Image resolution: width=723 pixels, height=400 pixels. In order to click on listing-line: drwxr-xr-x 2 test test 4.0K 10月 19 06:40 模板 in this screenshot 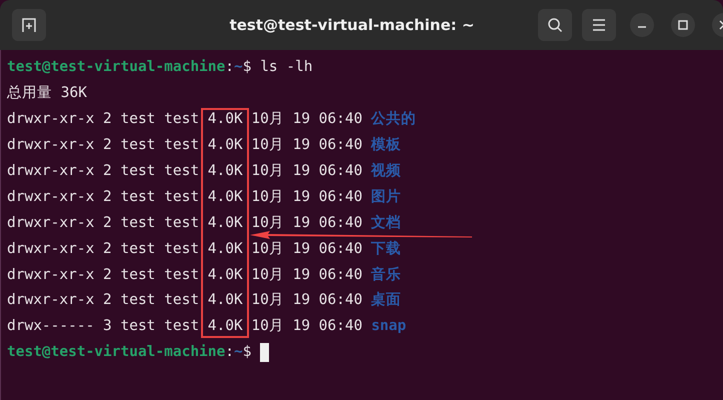, I will do `click(204, 145)`.